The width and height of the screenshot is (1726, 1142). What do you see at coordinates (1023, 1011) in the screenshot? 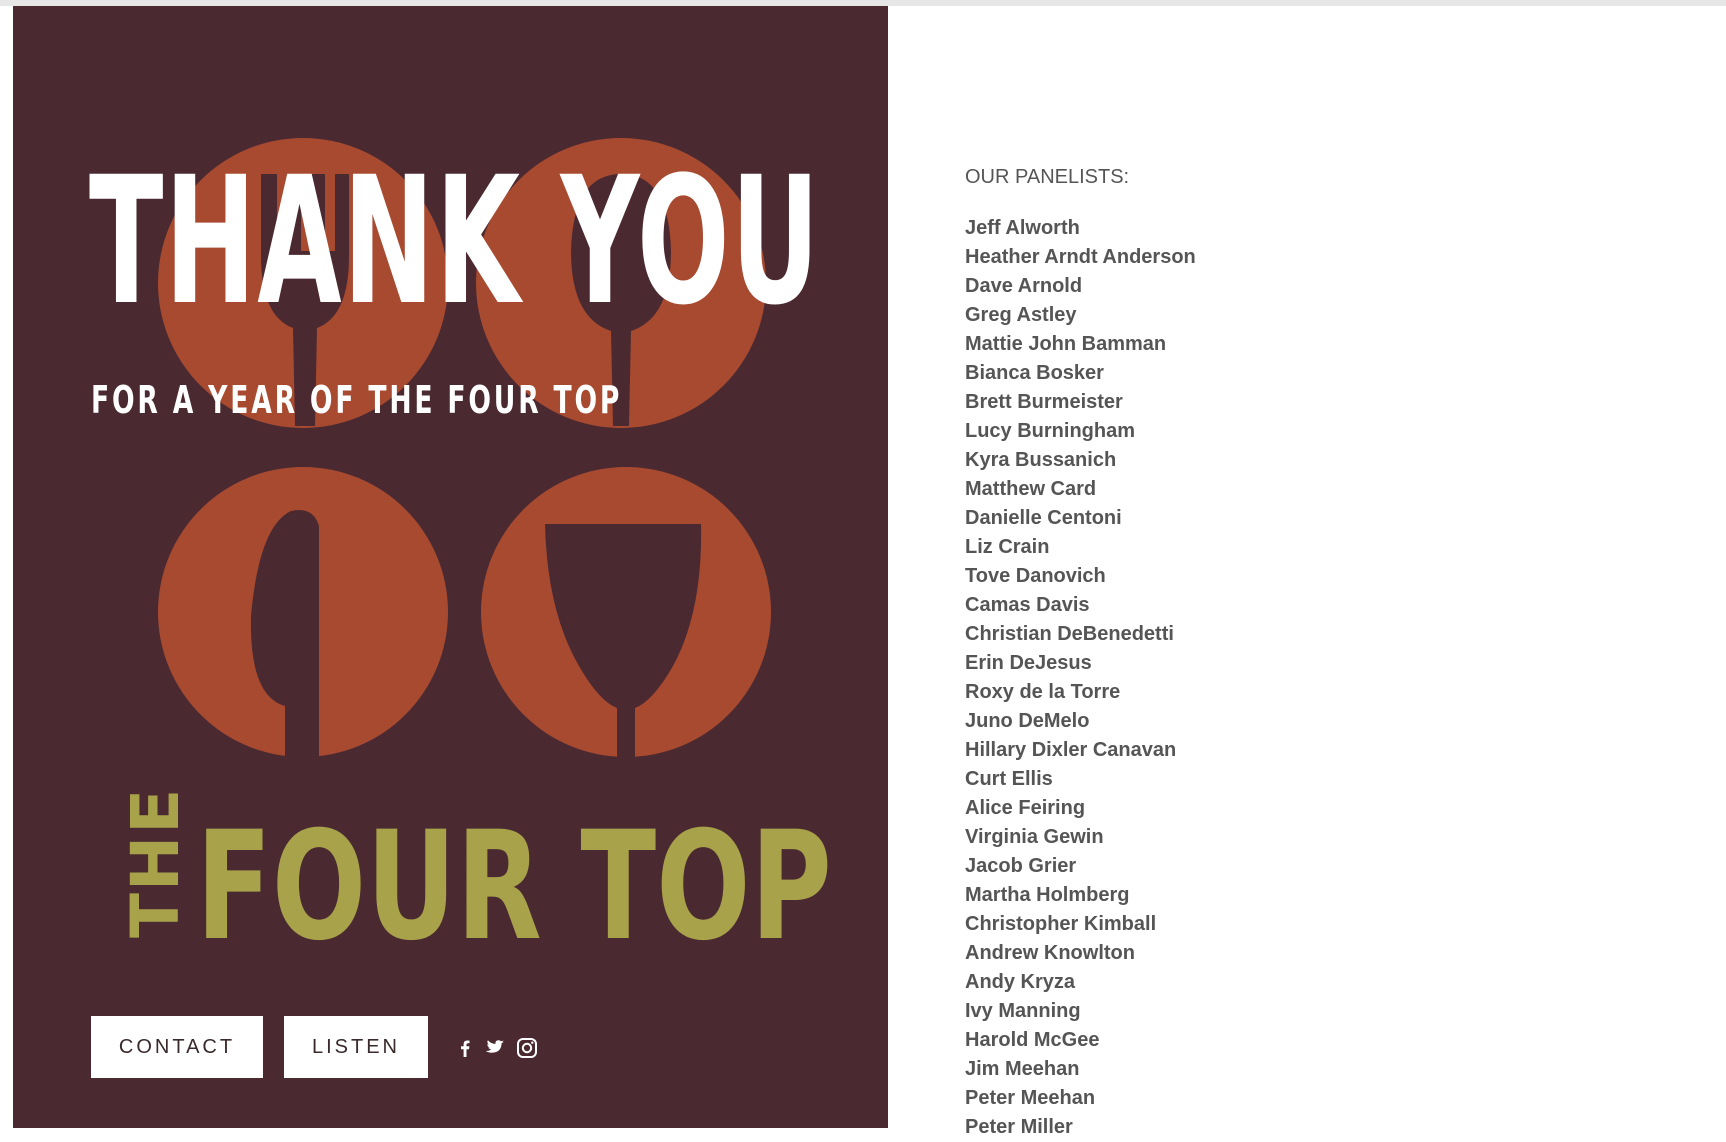
I see `panelist-name: Ivy Manning` at bounding box center [1023, 1011].